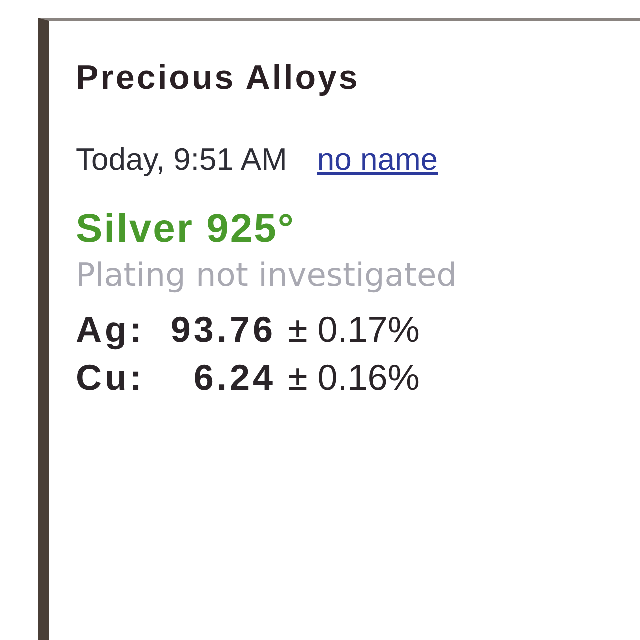 The image size is (640, 640). I want to click on percentage-uncertainty: ± 0.16%, so click(354, 378).